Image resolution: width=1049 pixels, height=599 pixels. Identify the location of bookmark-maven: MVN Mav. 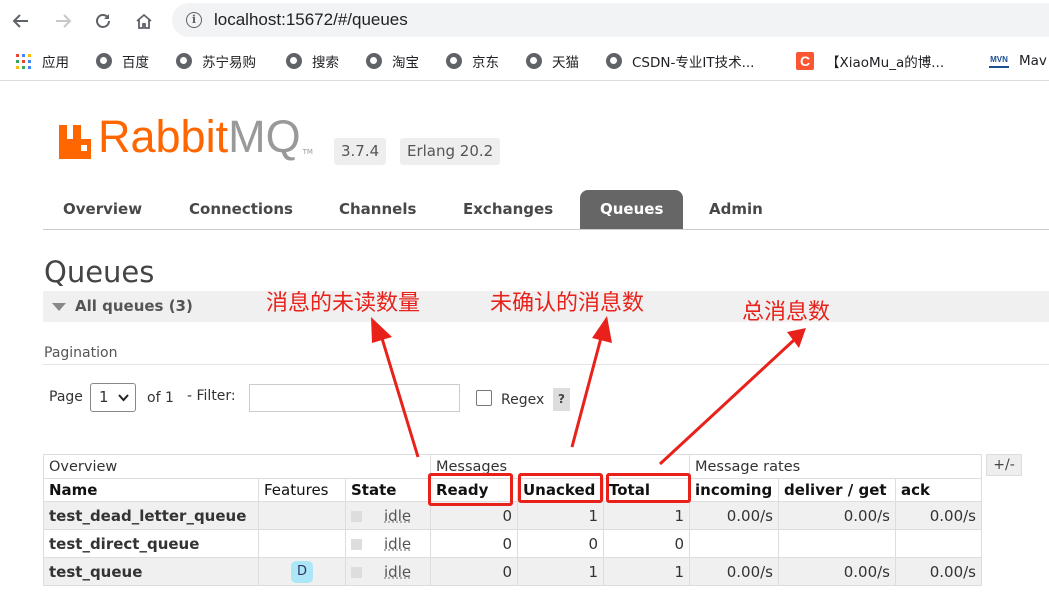
(1018, 61).